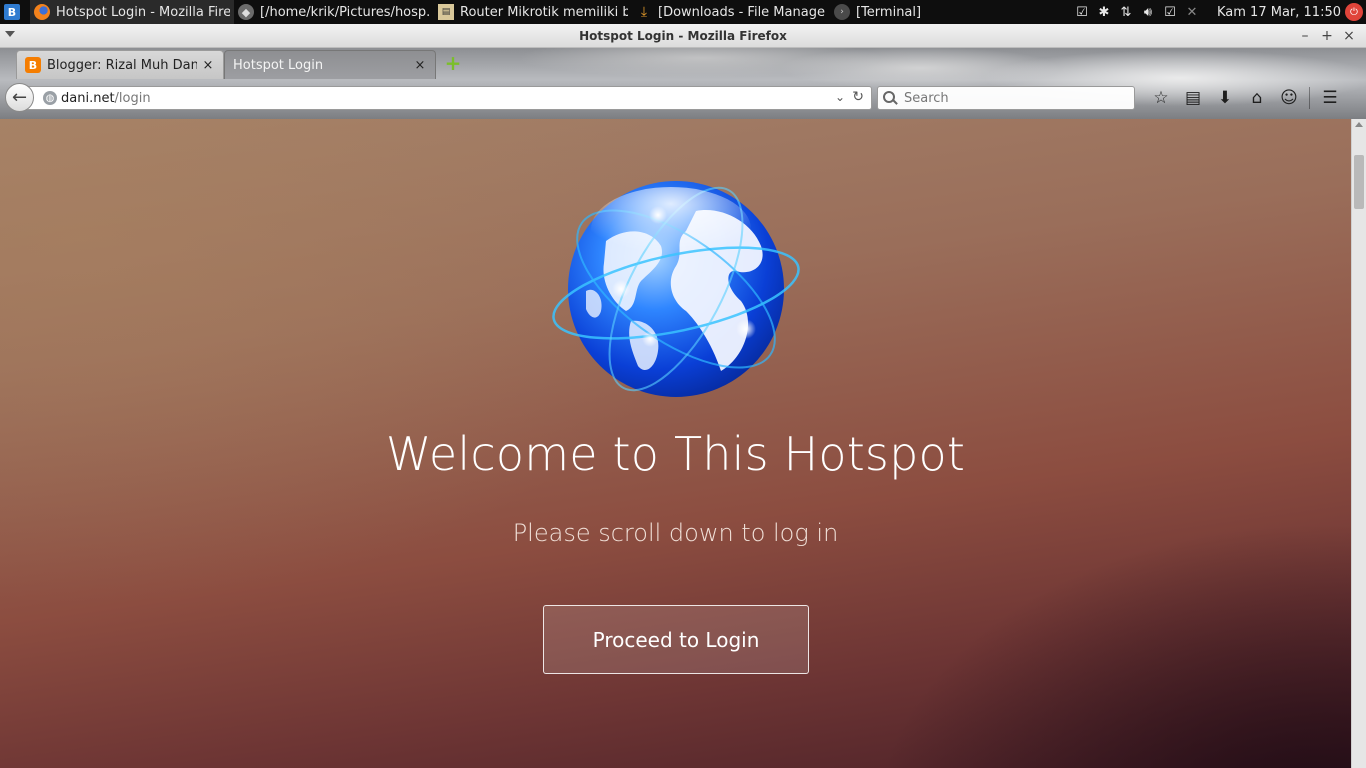  Describe the element at coordinates (453, 63) in the screenshot. I see `new-tab-icon: +` at that location.